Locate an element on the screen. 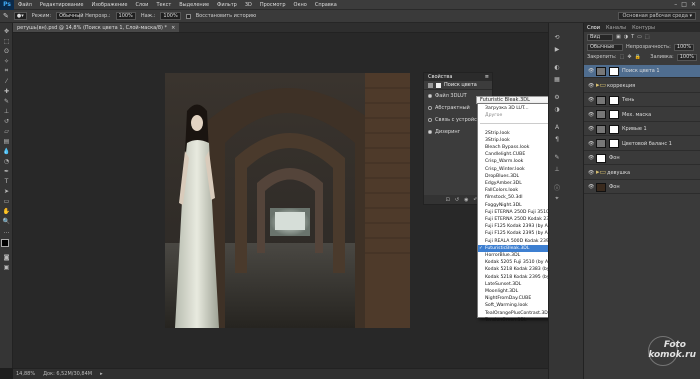 The width and height of the screenshot is (700, 379). brush-panel-icon: ✎ is located at coordinates (557, 157).